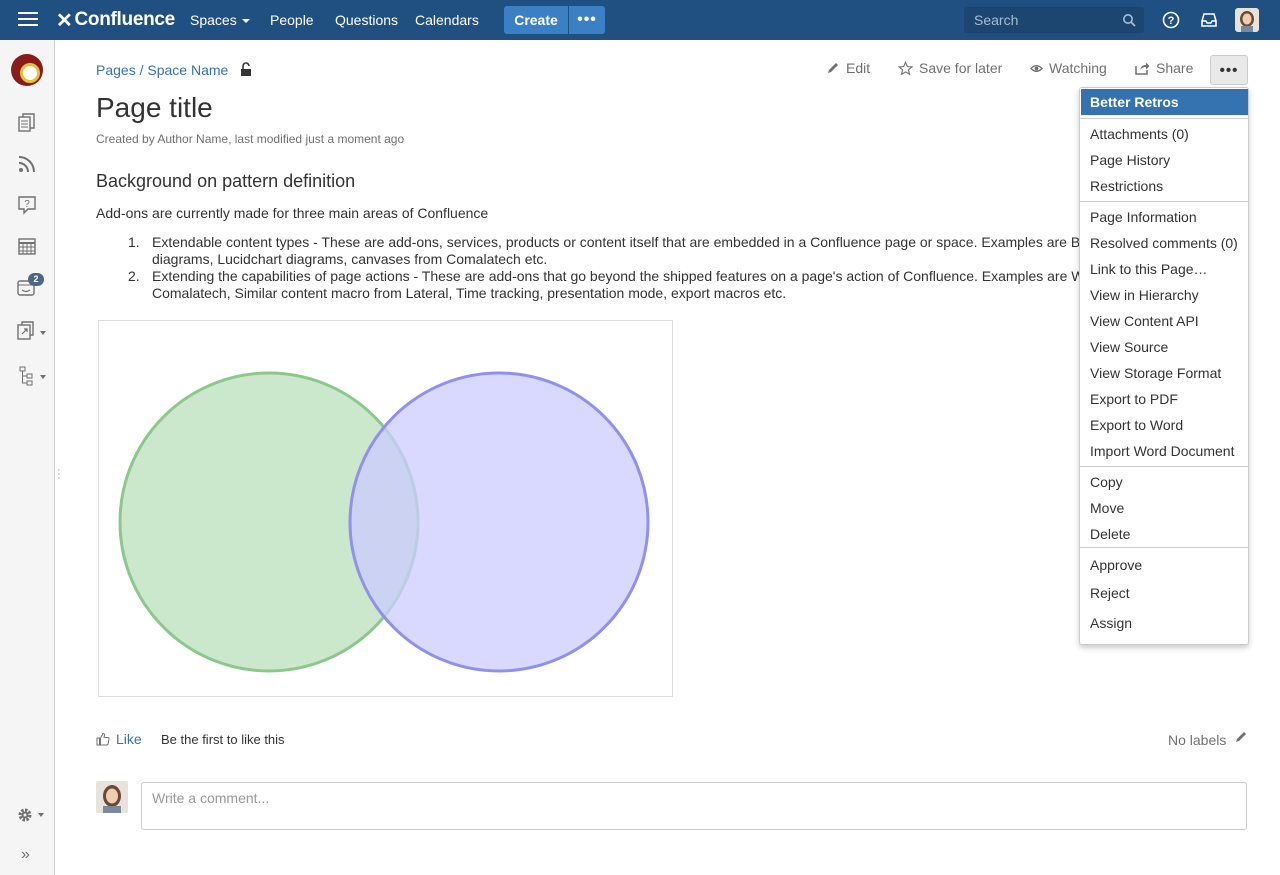 This screenshot has height=875, width=1280. What do you see at coordinates (1130, 160) in the screenshot?
I see `menu-item-page-history: Page History` at bounding box center [1130, 160].